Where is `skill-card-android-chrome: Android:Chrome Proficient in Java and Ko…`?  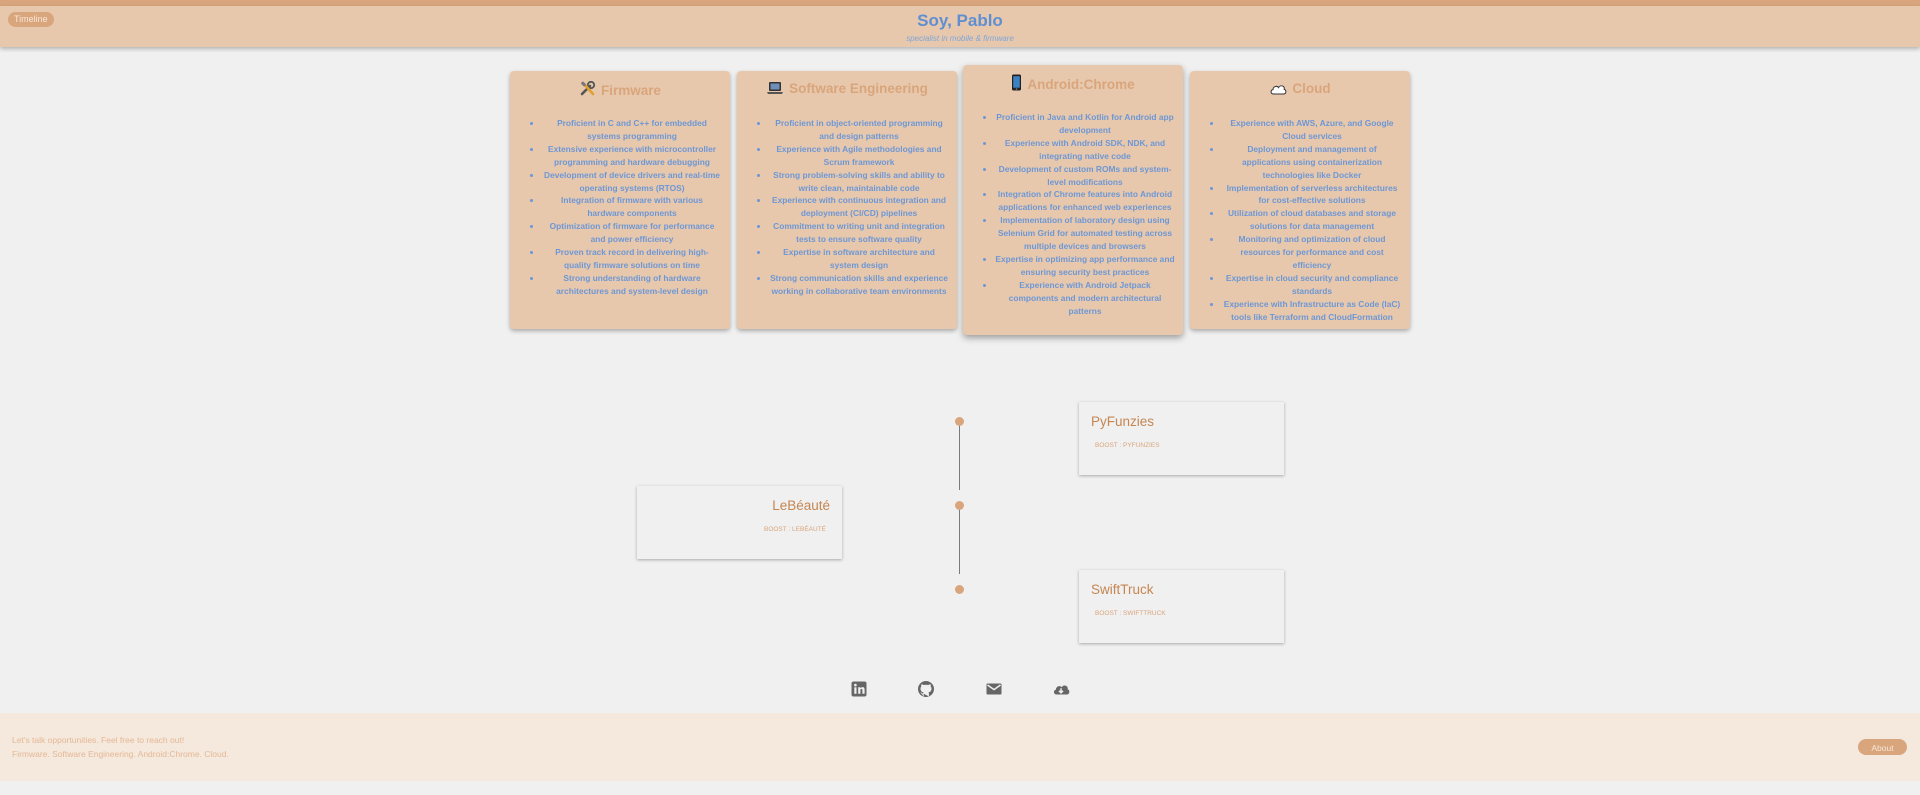 skill-card-android-chrome: Android:Chrome Proficient in Java and Ko… is located at coordinates (1073, 200).